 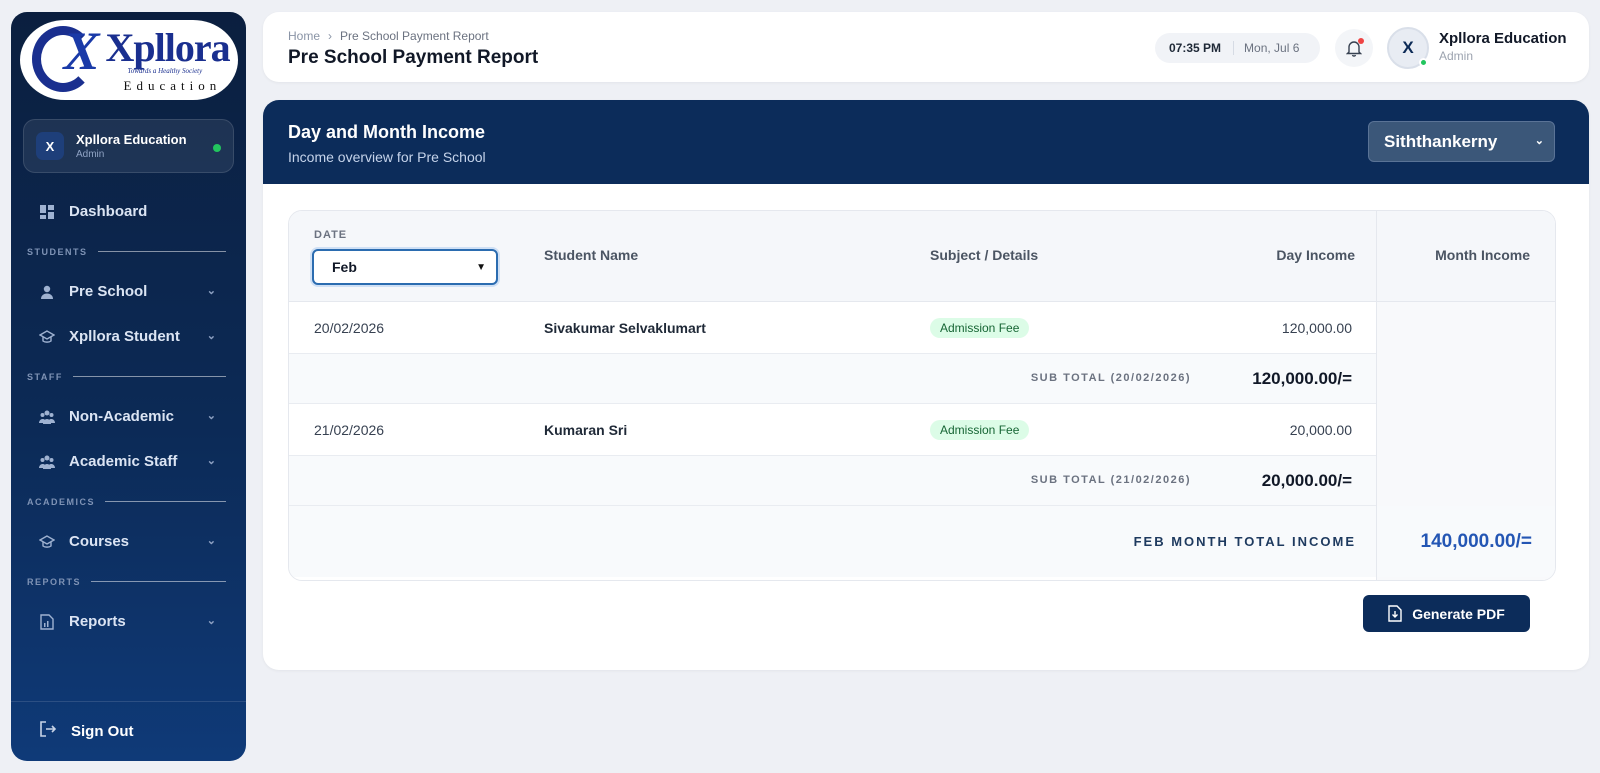 What do you see at coordinates (47, 292) in the screenshot?
I see `user-icon` at bounding box center [47, 292].